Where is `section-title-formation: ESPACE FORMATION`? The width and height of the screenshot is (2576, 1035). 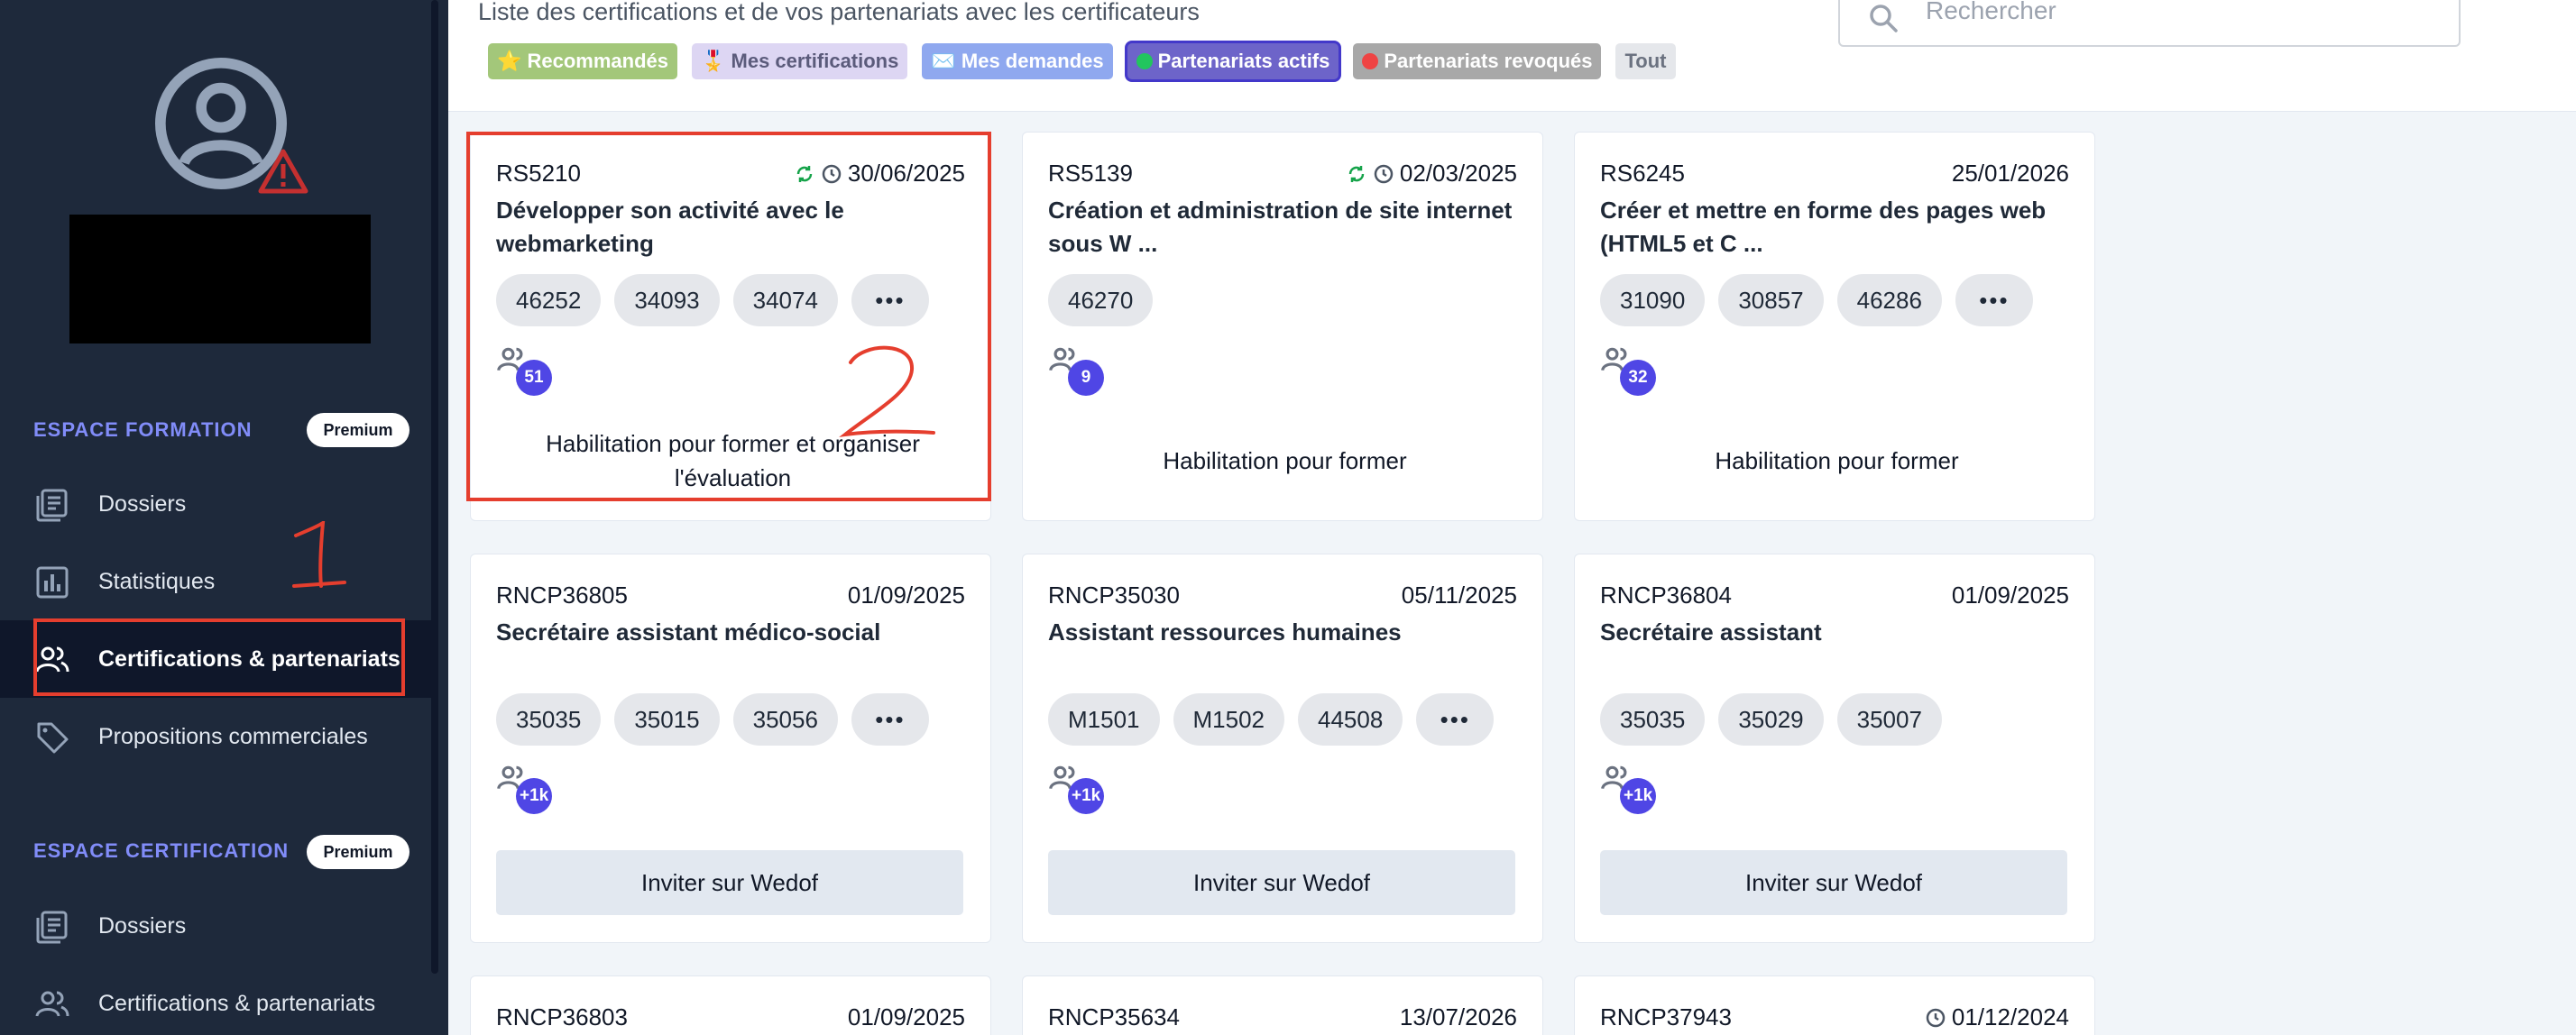
section-title-formation: ESPACE FORMATION is located at coordinates (143, 429).